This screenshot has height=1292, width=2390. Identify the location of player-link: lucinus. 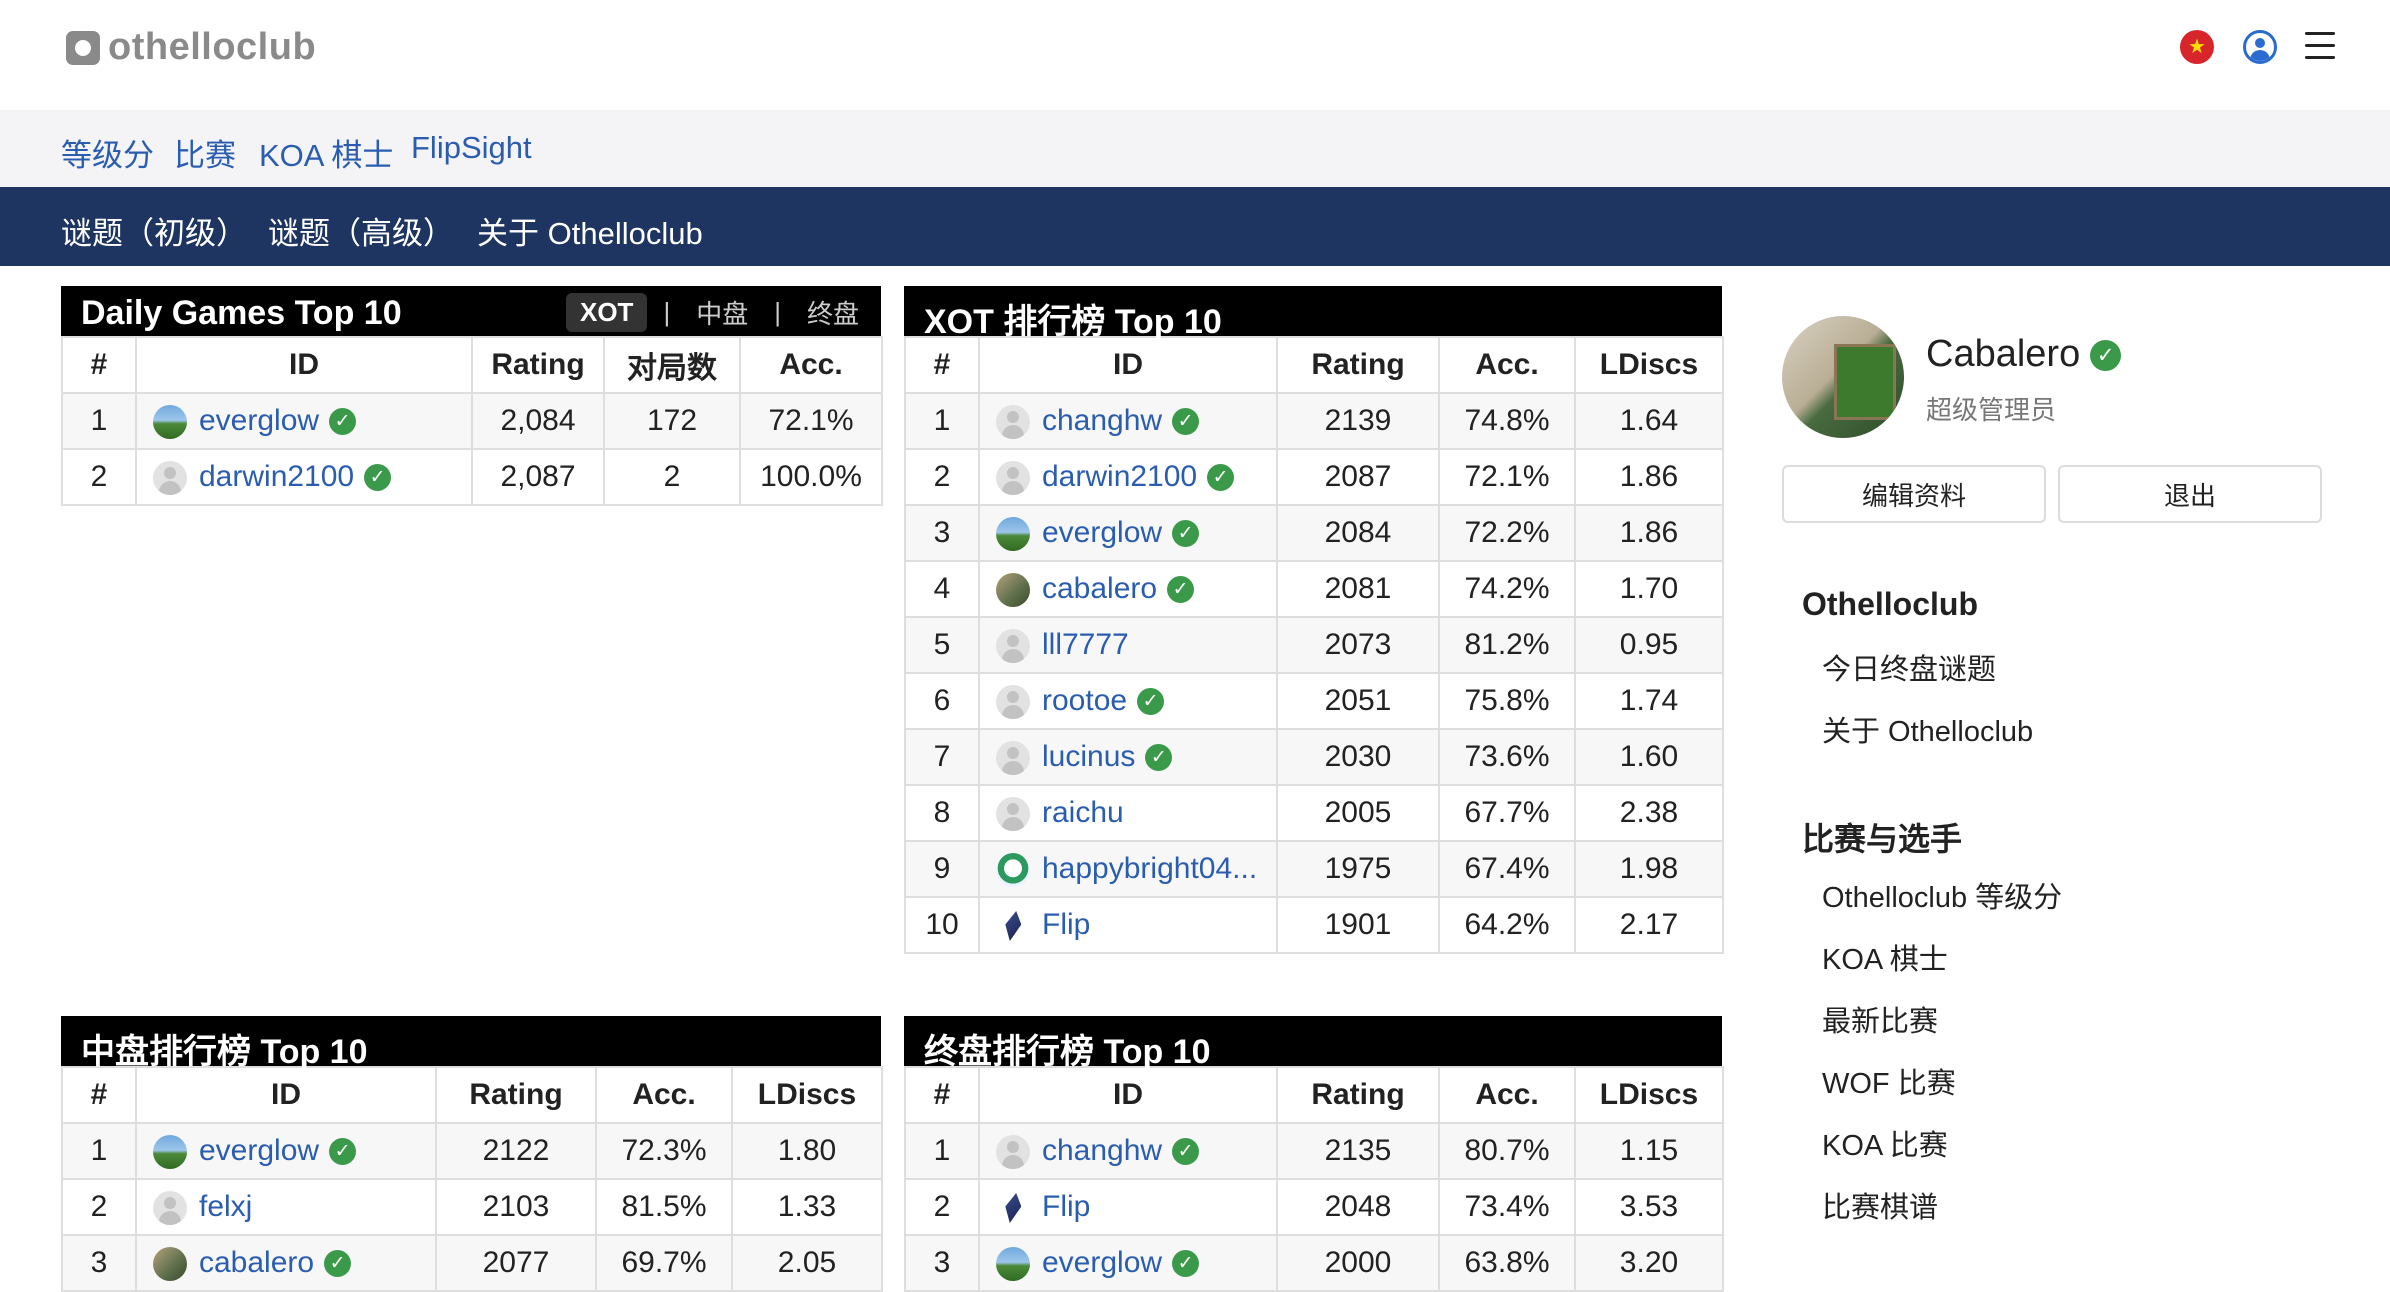
(1088, 757).